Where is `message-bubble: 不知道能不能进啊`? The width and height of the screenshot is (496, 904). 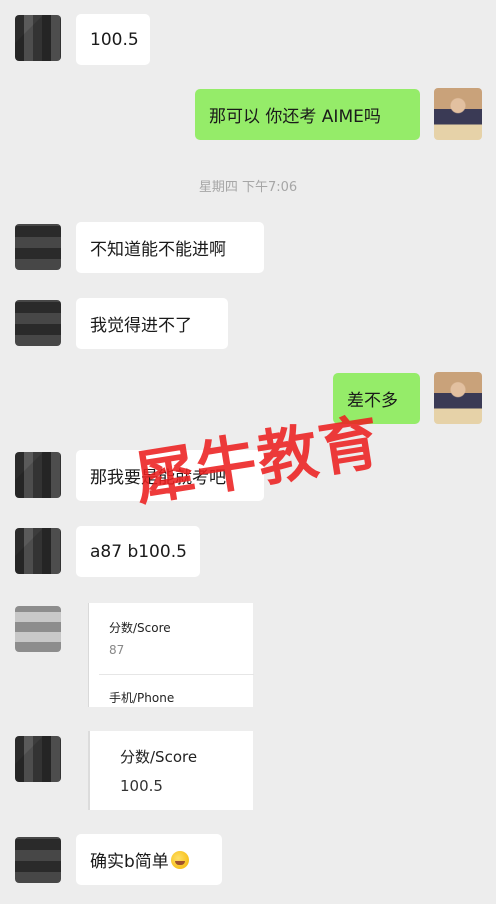 message-bubble: 不知道能不能进啊 is located at coordinates (170, 247).